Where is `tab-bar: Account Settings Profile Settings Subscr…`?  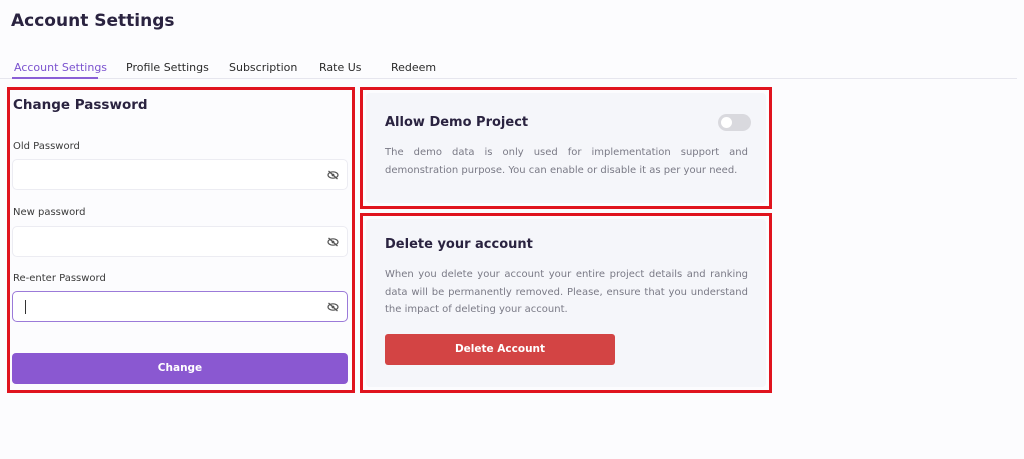
tab-bar: Account Settings Profile Settings Subscr… is located at coordinates (508, 67).